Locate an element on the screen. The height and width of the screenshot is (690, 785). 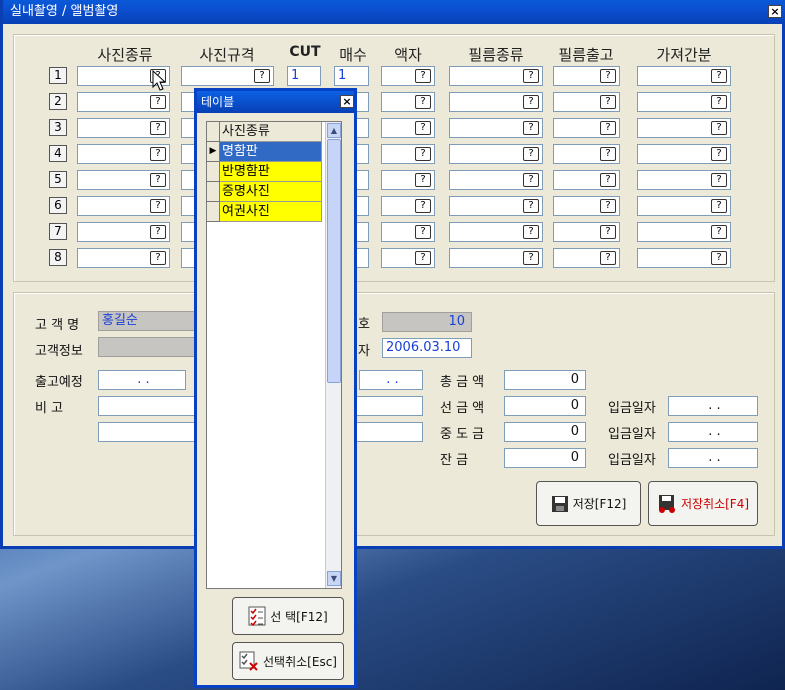
payment-date-field: . . is located at coordinates (713, 406).